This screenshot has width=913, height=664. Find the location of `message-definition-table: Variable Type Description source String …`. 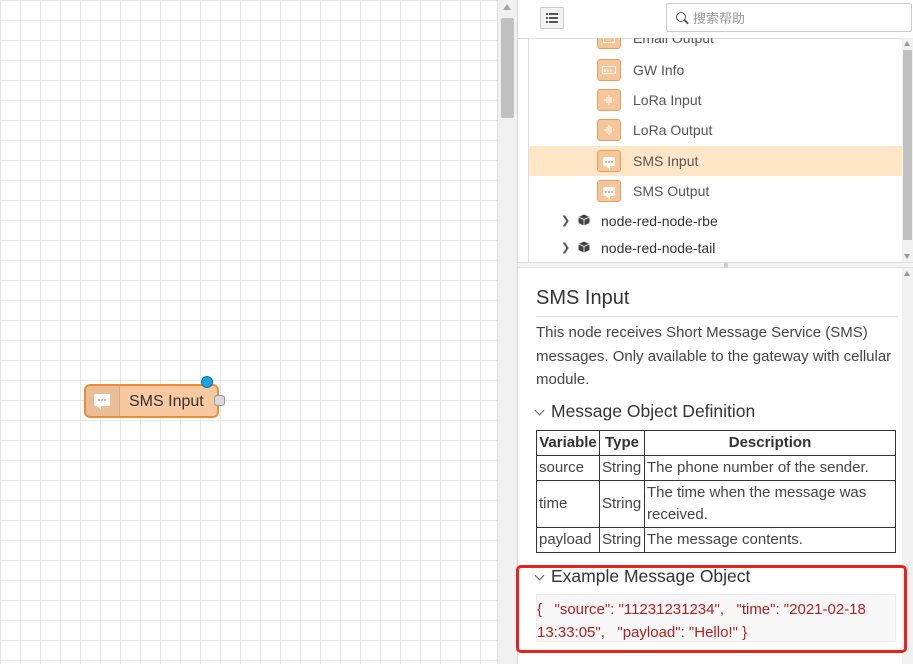

message-definition-table: Variable Type Description source String … is located at coordinates (716, 491).